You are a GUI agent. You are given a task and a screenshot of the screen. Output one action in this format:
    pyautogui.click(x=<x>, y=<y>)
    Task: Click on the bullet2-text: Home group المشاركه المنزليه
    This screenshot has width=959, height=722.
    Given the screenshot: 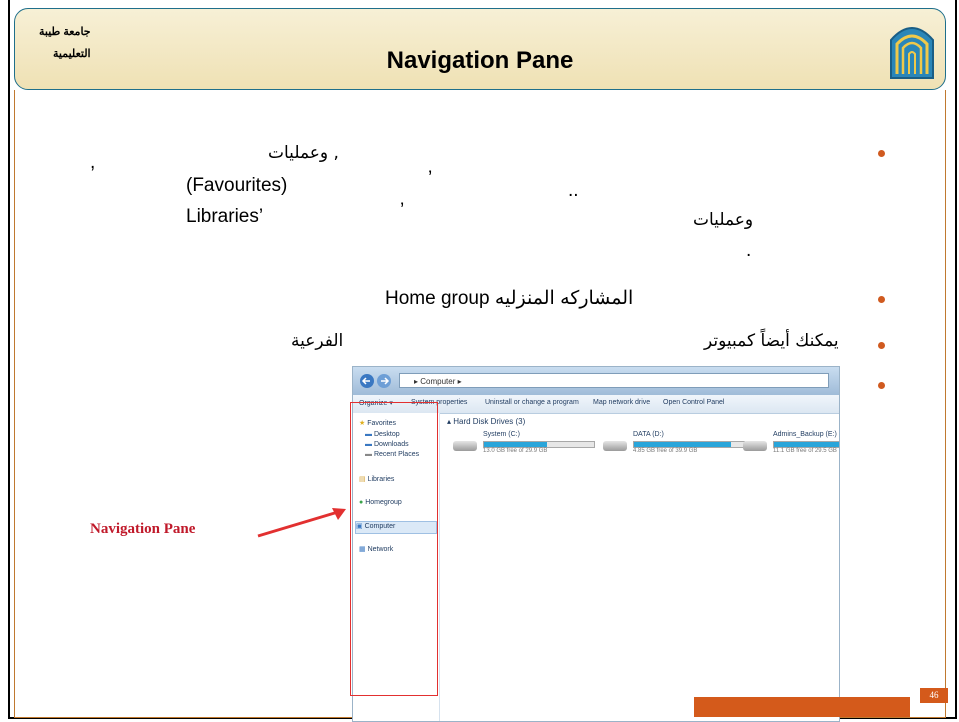 What is the action you would take?
    pyautogui.click(x=509, y=298)
    